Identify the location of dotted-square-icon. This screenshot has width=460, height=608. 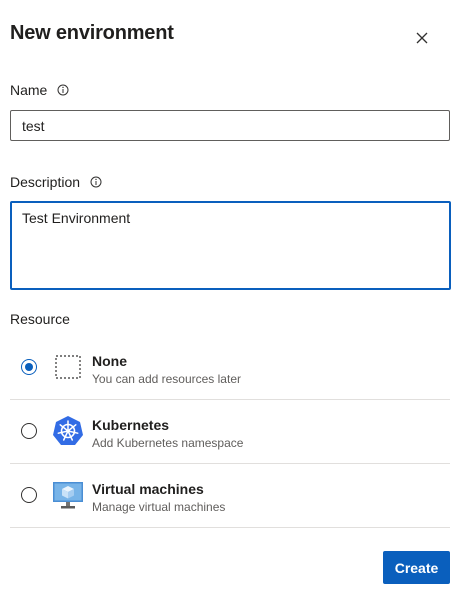
(68, 367).